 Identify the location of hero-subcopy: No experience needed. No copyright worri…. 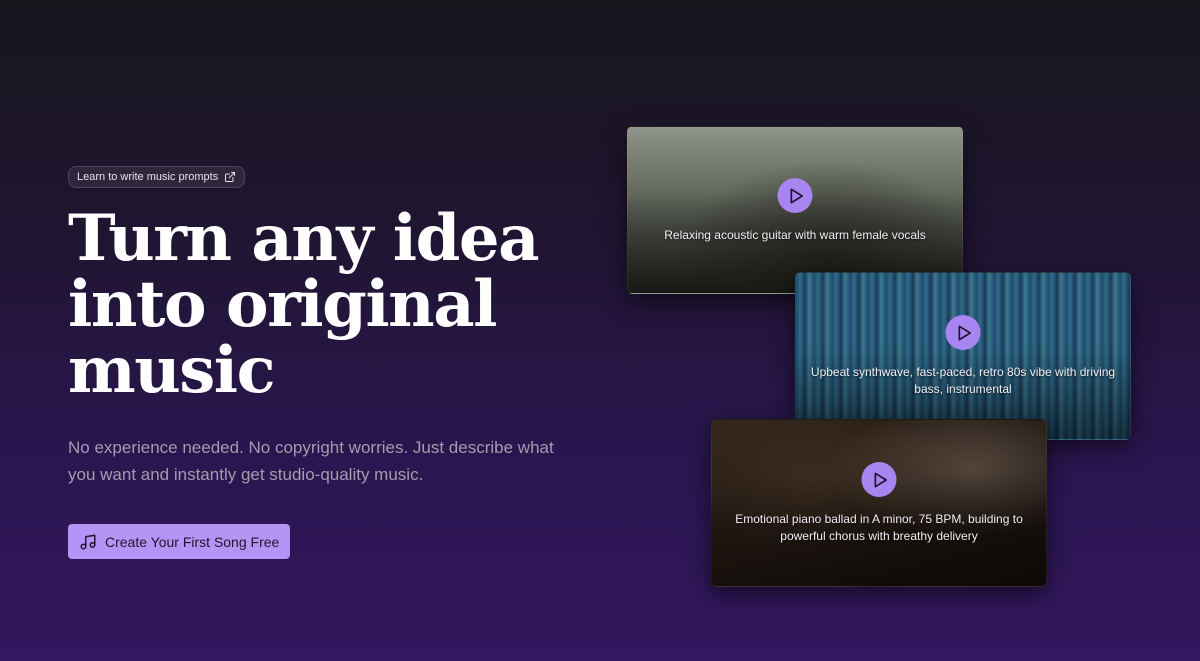
(311, 461).